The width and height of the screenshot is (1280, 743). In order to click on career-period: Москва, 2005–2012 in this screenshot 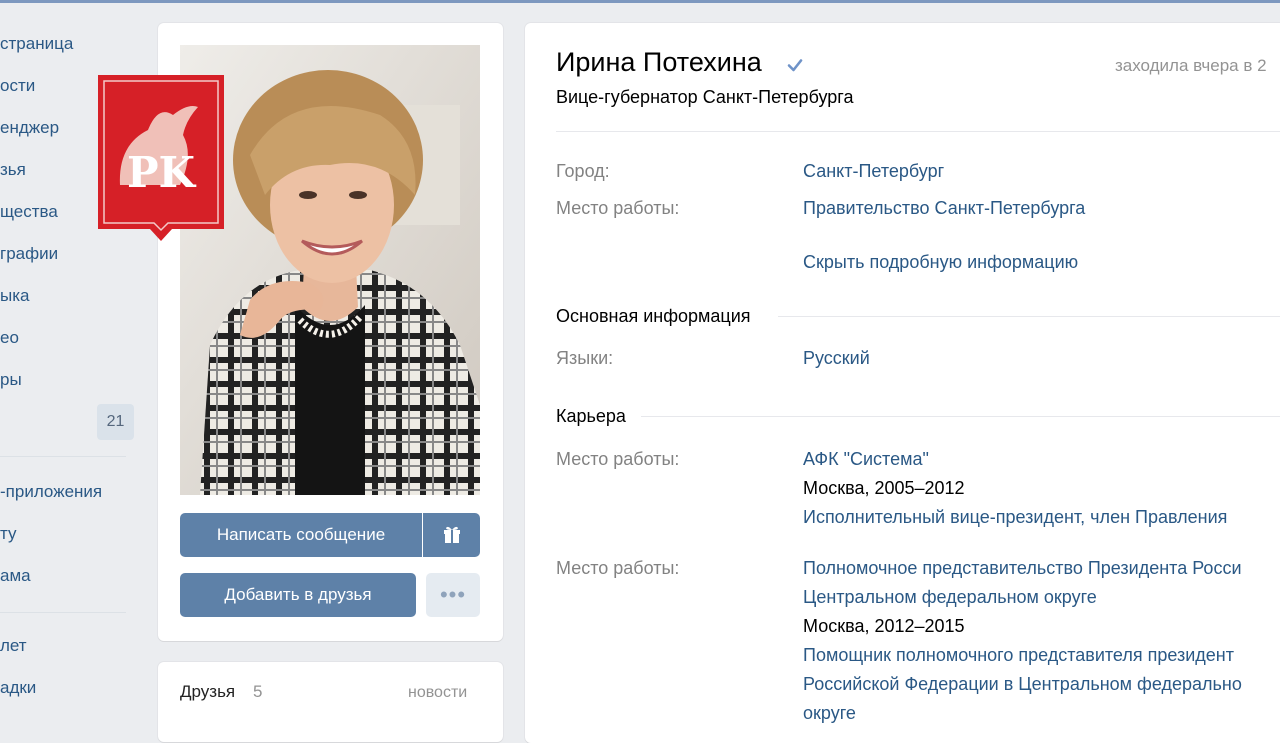, I will do `click(884, 488)`.